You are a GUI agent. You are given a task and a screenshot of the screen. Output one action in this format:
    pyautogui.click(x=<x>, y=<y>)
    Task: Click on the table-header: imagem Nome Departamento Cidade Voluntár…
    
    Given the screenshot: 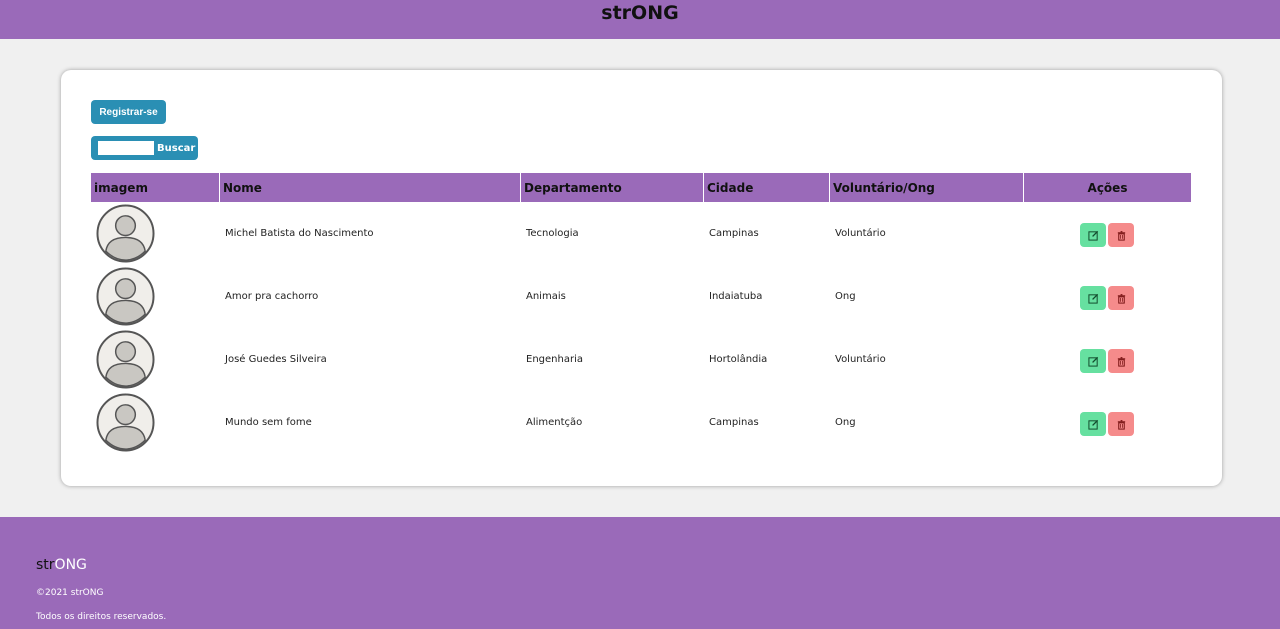 What is the action you would take?
    pyautogui.click(x=641, y=187)
    